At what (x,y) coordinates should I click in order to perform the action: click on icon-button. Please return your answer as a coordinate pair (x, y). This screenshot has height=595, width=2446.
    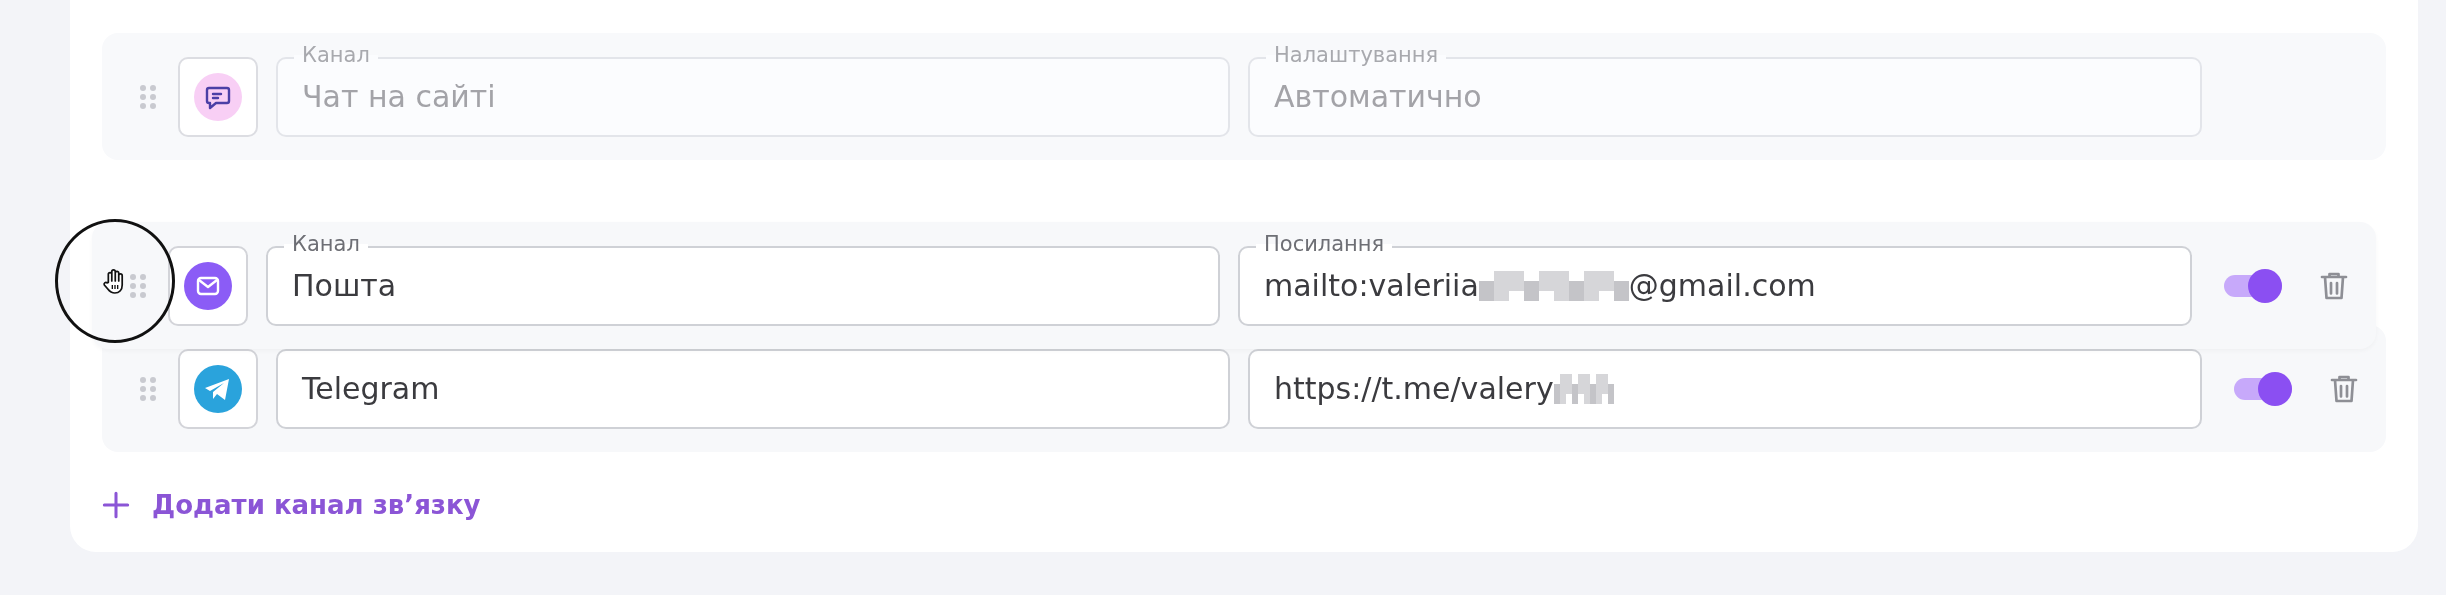
    Looking at the image, I should click on (208, 285).